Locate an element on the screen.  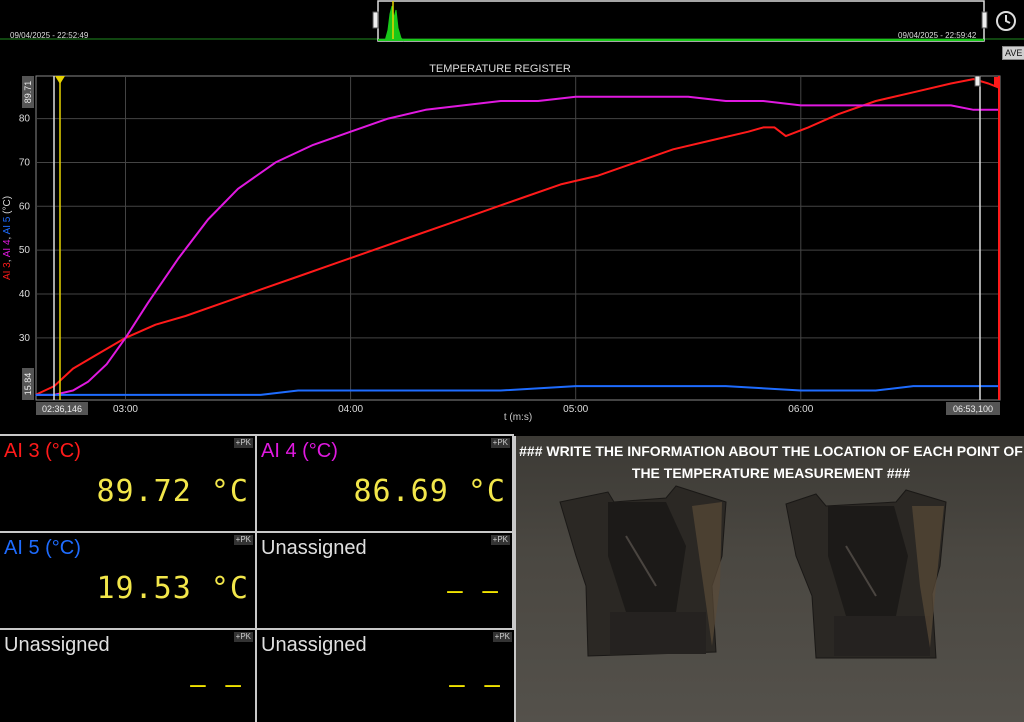
sample-piece-right is located at coordinates (866, 574).